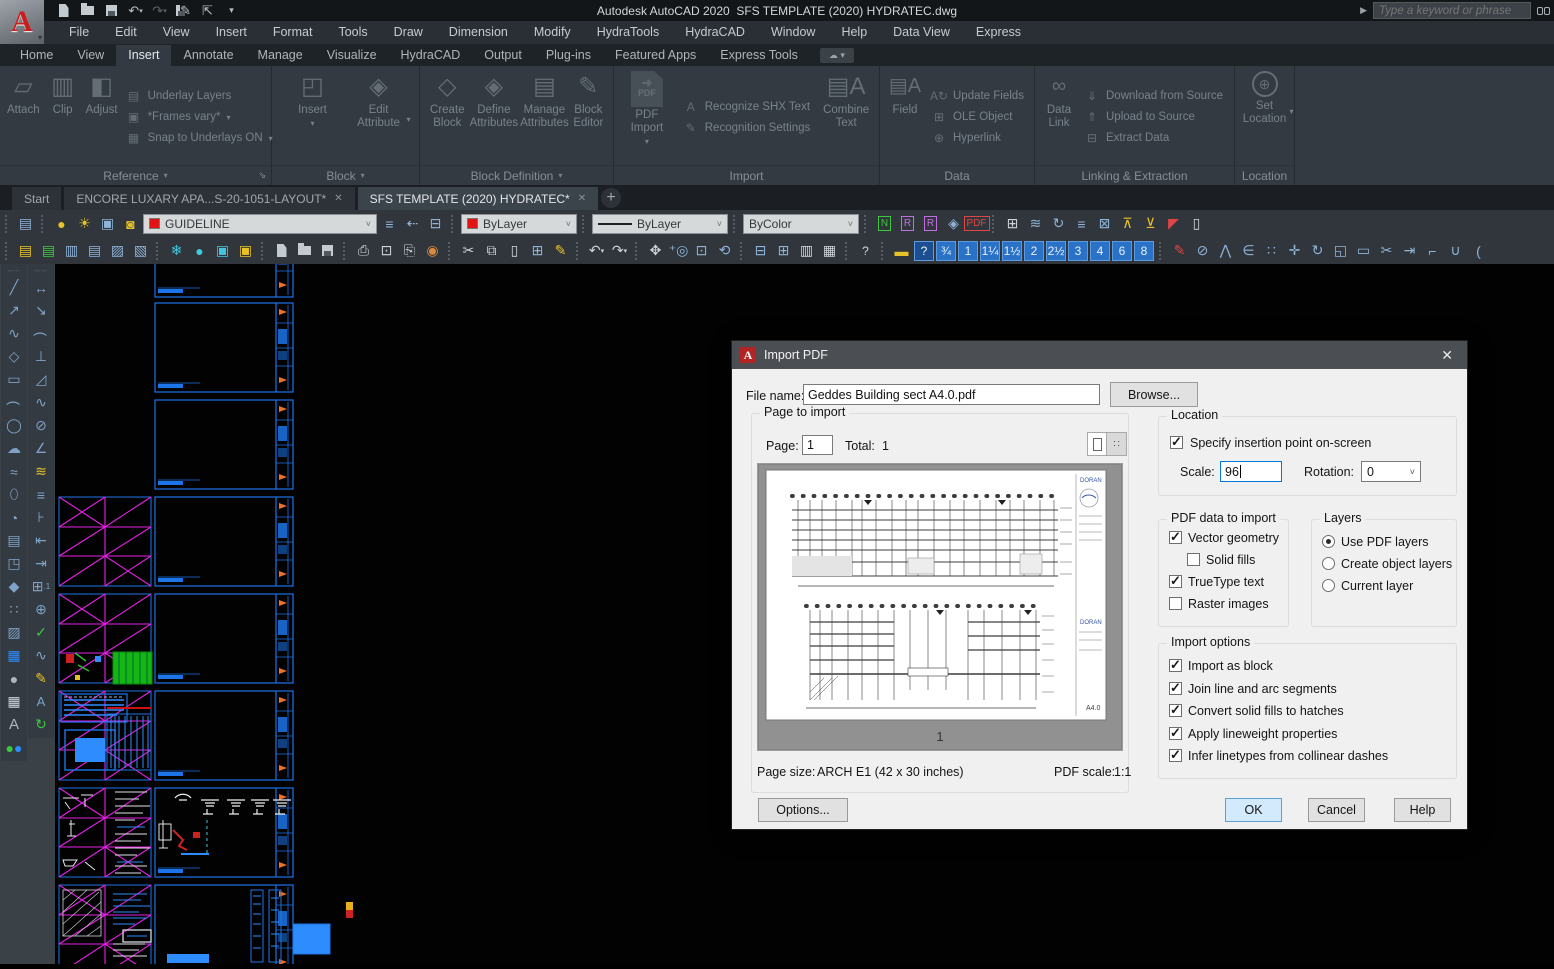 The image size is (1554, 969). What do you see at coordinates (107, 223) in the screenshot?
I see `layer-unlock-icon: ▣` at bounding box center [107, 223].